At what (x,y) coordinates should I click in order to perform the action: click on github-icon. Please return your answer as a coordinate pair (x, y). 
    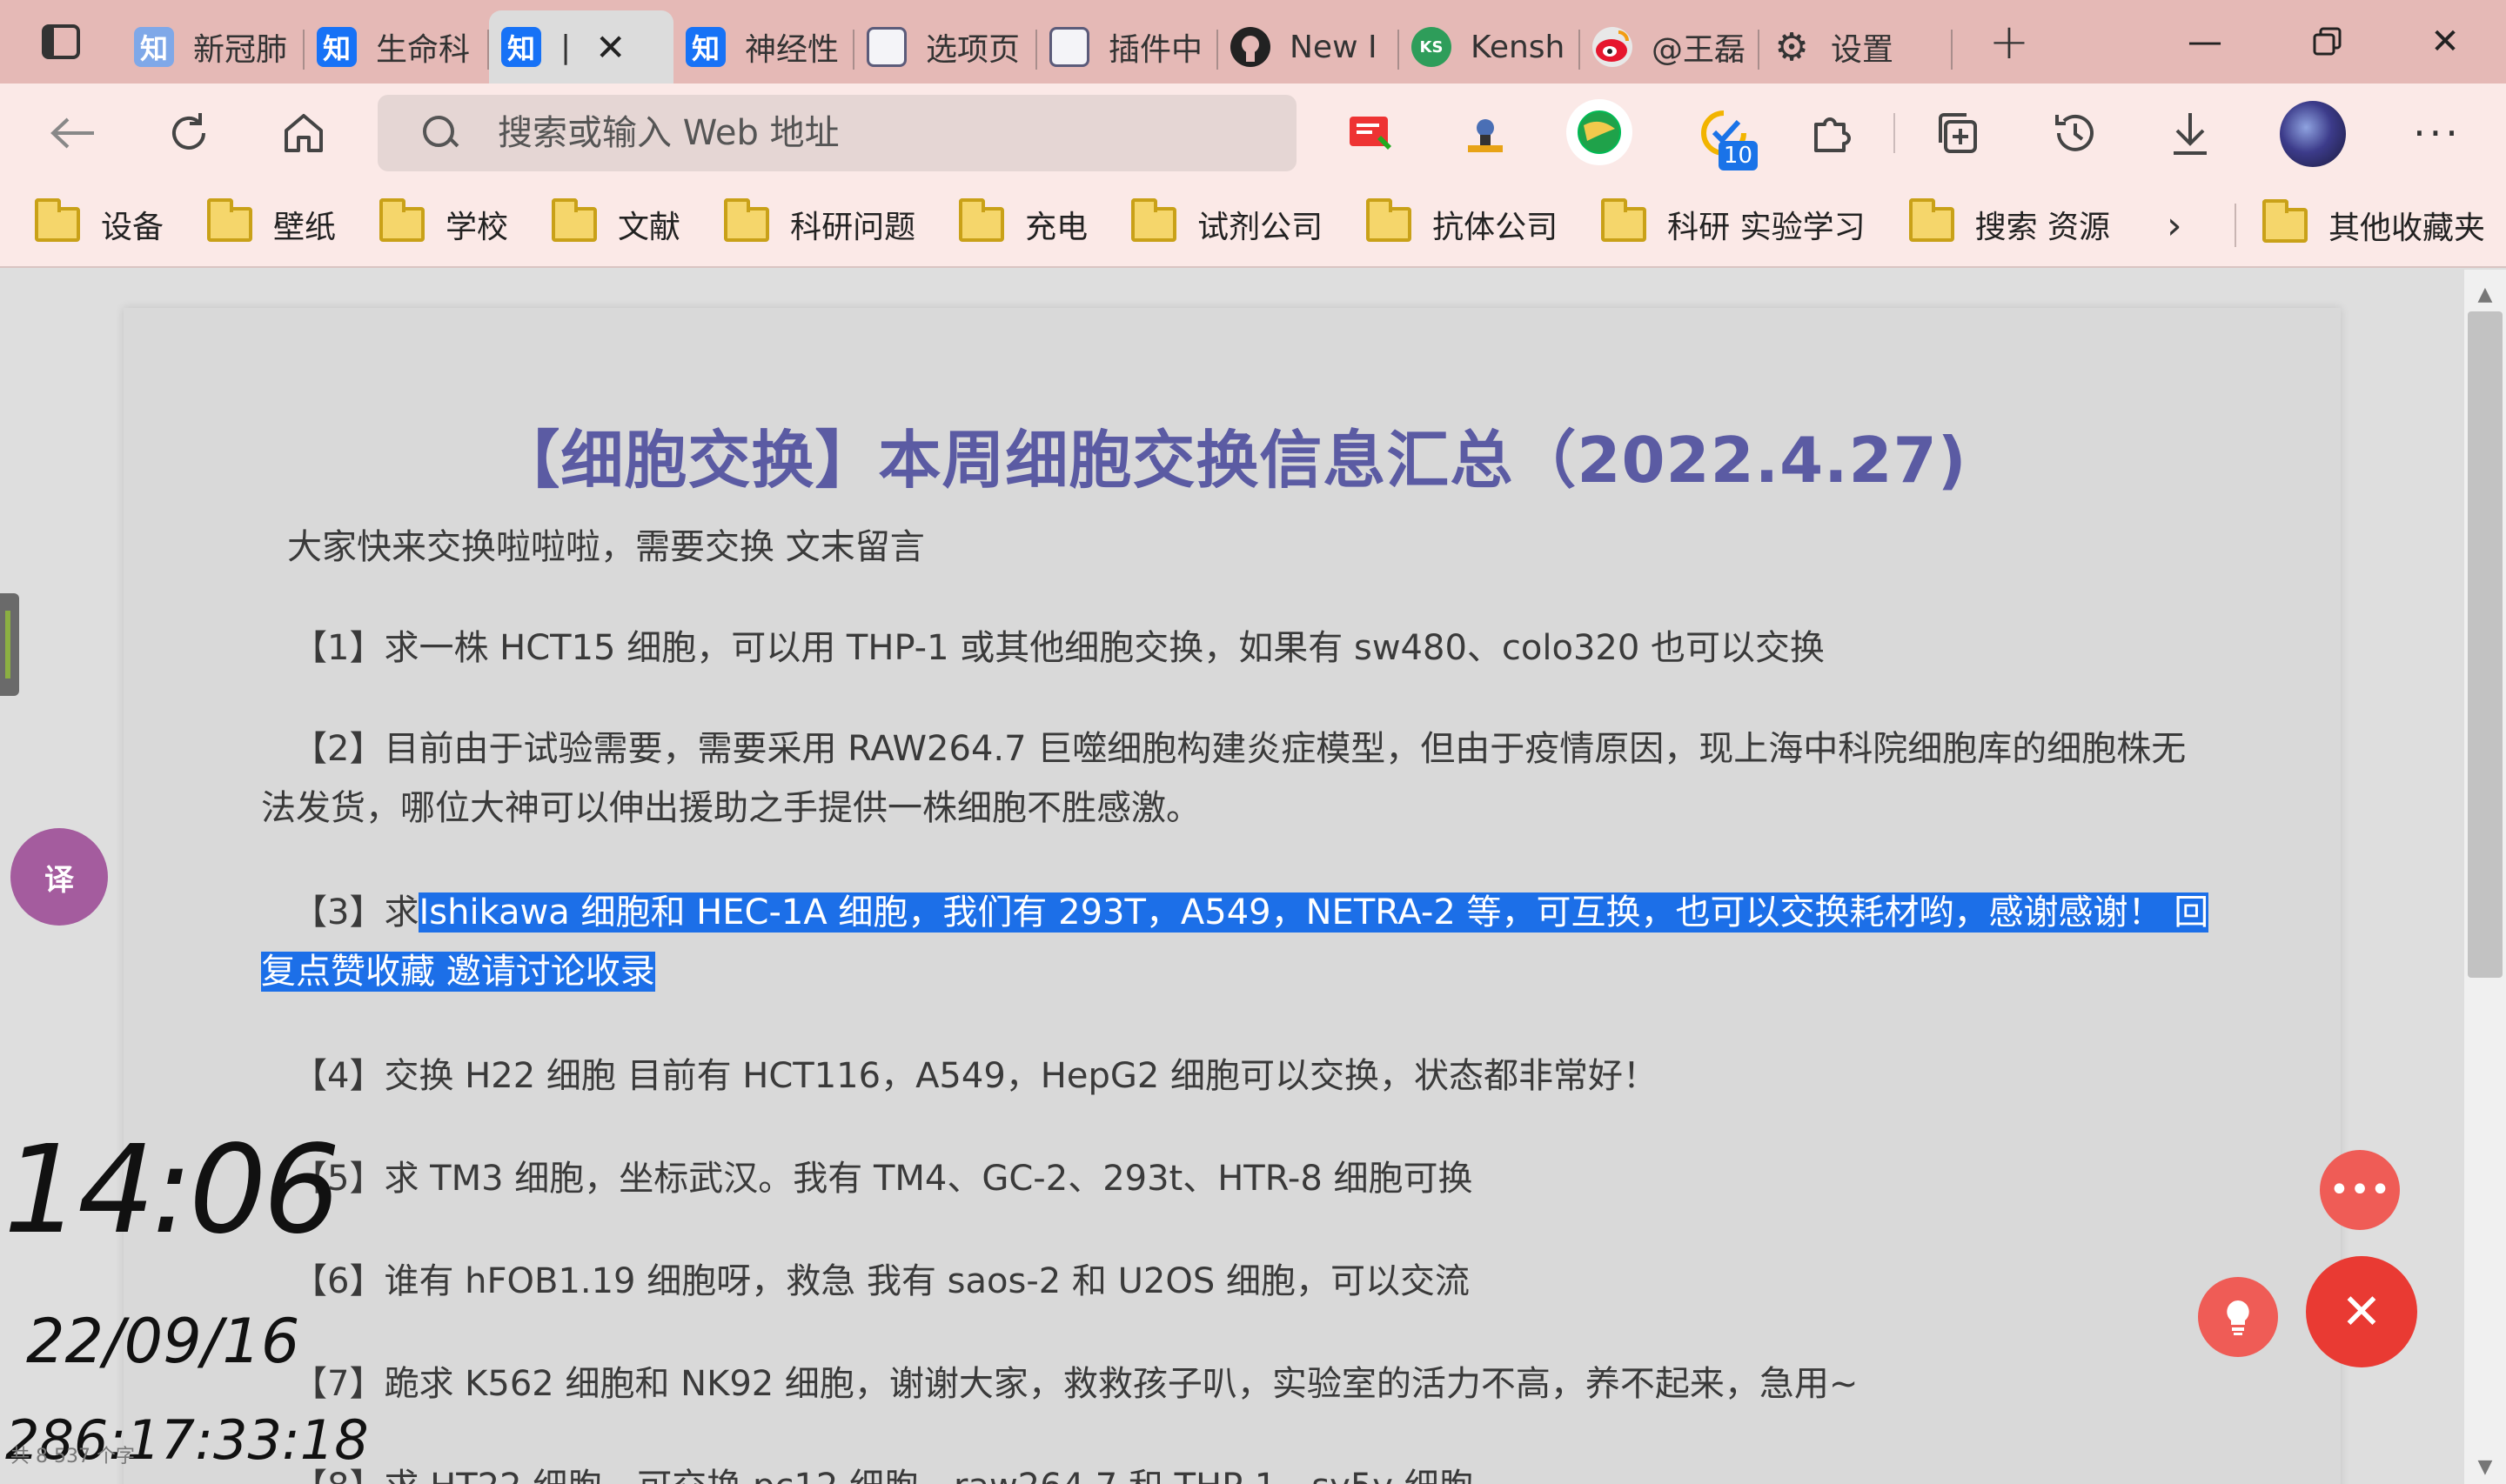
    Looking at the image, I should click on (1250, 47).